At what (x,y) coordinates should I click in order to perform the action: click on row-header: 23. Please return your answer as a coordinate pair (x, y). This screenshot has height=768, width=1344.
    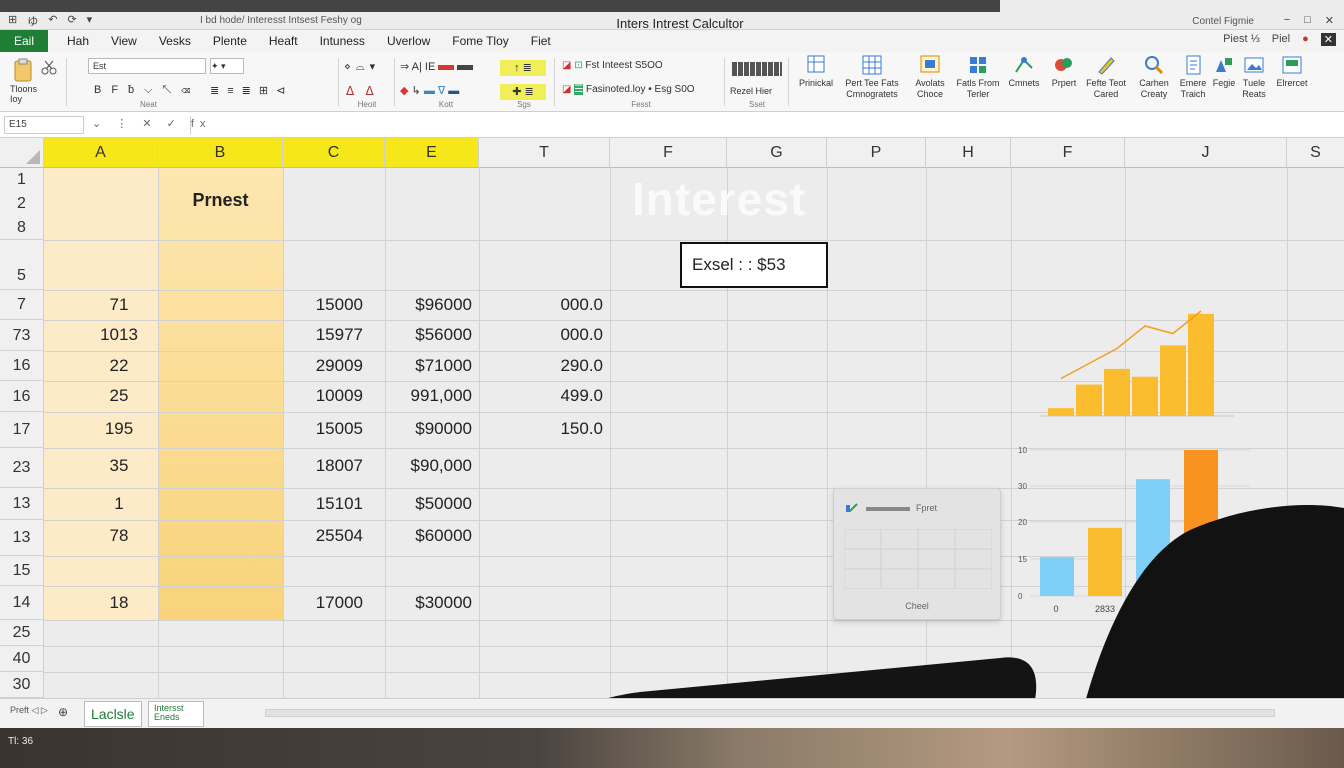
    Looking at the image, I should click on (22, 468).